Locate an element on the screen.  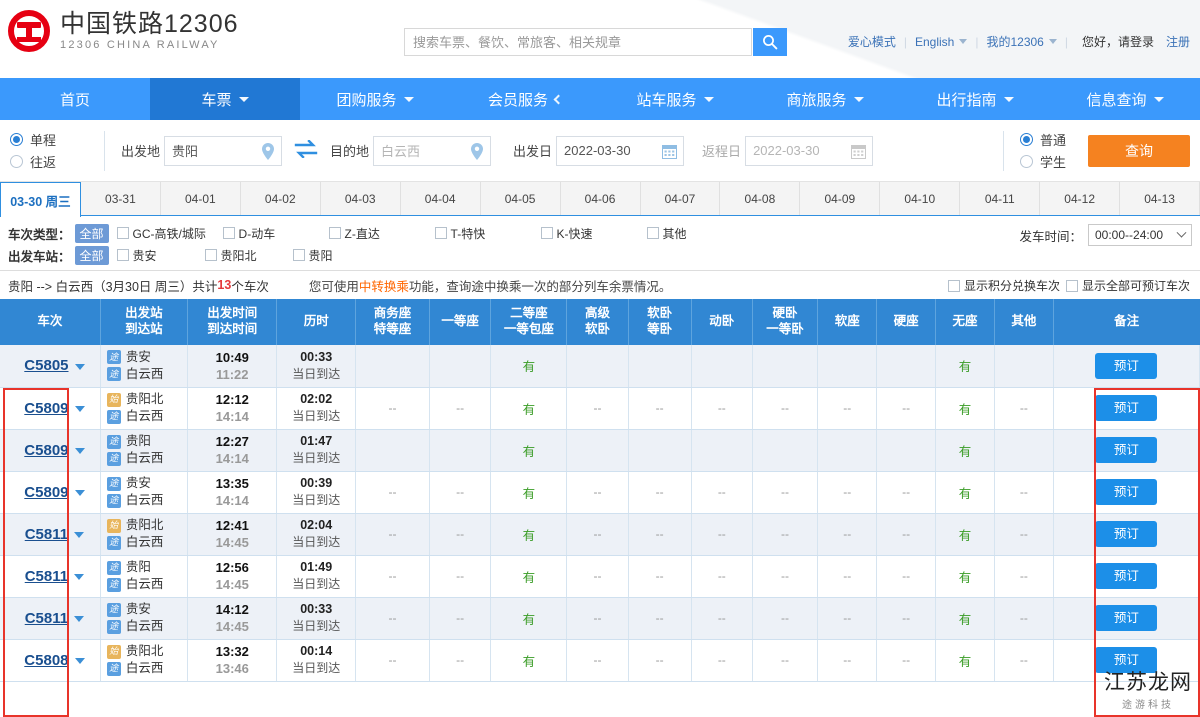
date-tab-1: 03-31 is located at coordinates (120, 198).